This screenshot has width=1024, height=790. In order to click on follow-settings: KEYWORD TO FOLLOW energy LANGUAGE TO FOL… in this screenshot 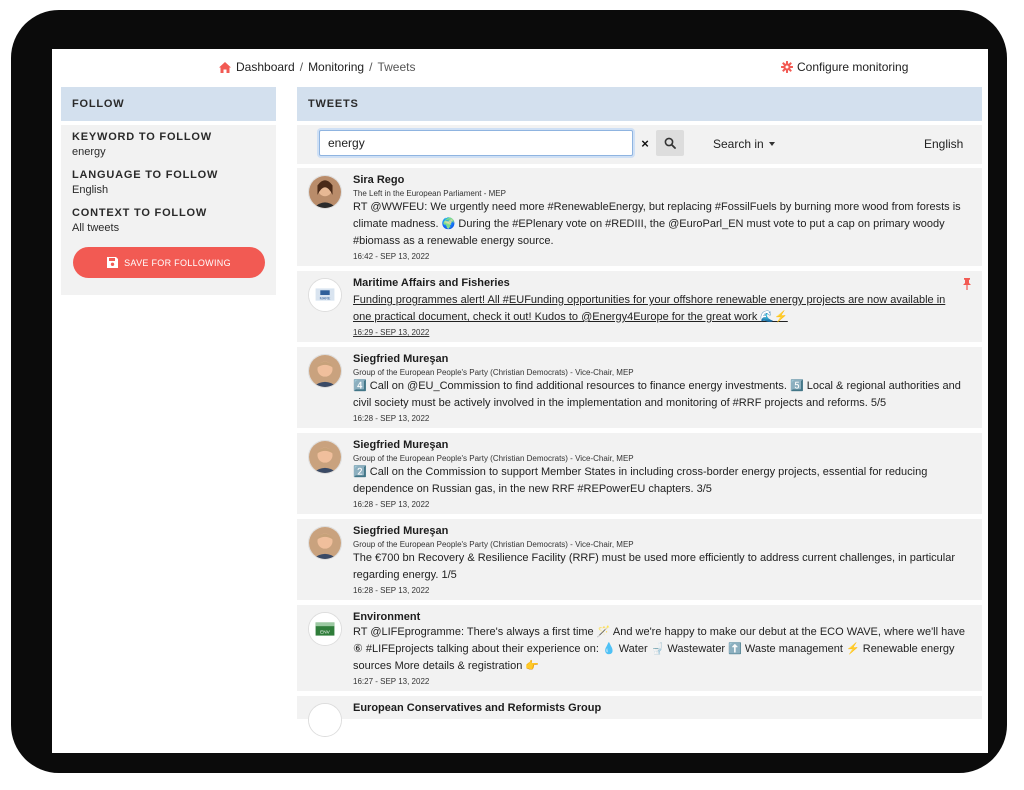, I will do `click(168, 210)`.